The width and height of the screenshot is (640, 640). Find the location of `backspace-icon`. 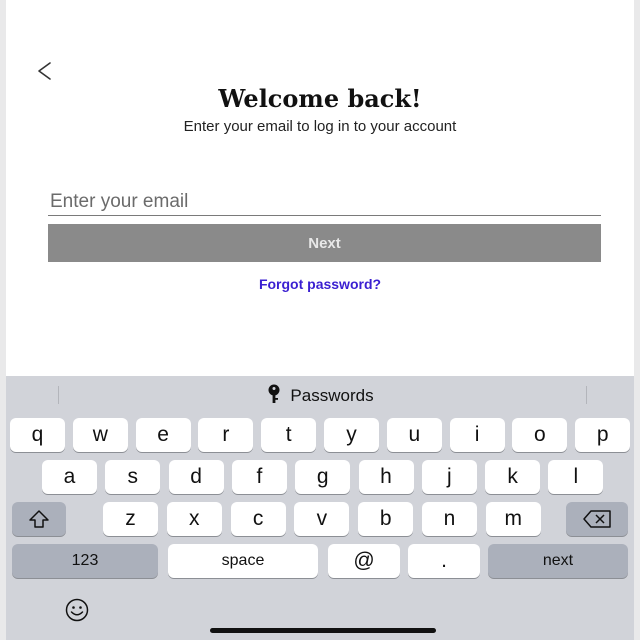

backspace-icon is located at coordinates (597, 519).